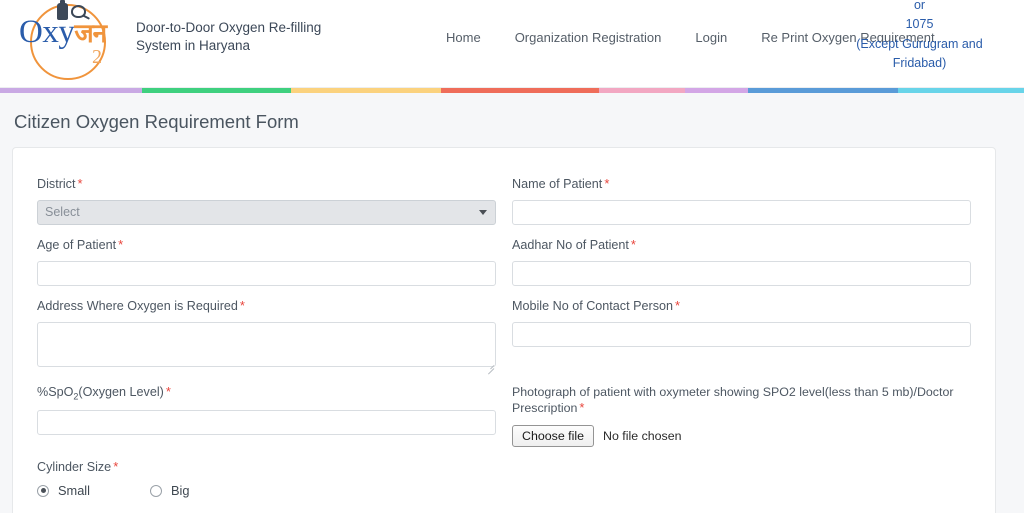  What do you see at coordinates (266, 422) in the screenshot?
I see `spo2-input` at bounding box center [266, 422].